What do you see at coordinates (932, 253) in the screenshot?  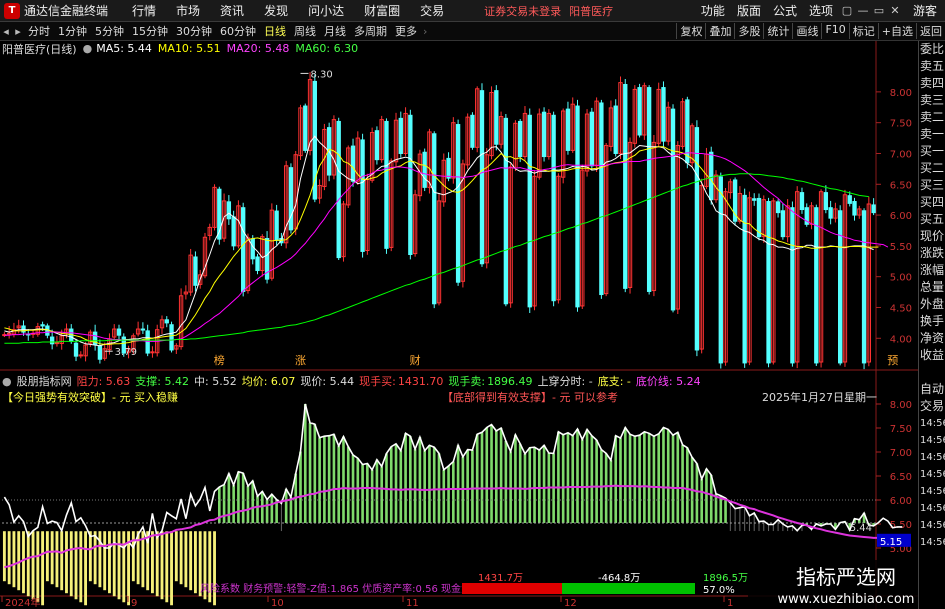 I see `side-panel-item: 涨跌` at bounding box center [932, 253].